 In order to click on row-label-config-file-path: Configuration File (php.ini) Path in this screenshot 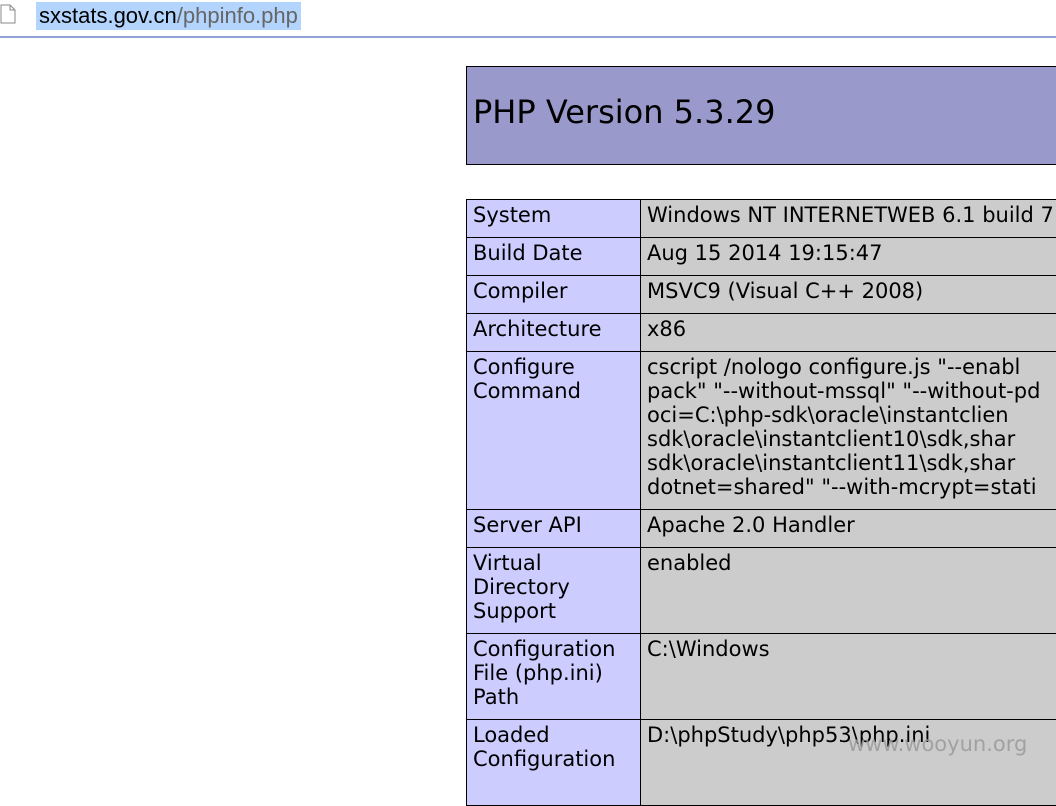, I will do `click(554, 677)`.